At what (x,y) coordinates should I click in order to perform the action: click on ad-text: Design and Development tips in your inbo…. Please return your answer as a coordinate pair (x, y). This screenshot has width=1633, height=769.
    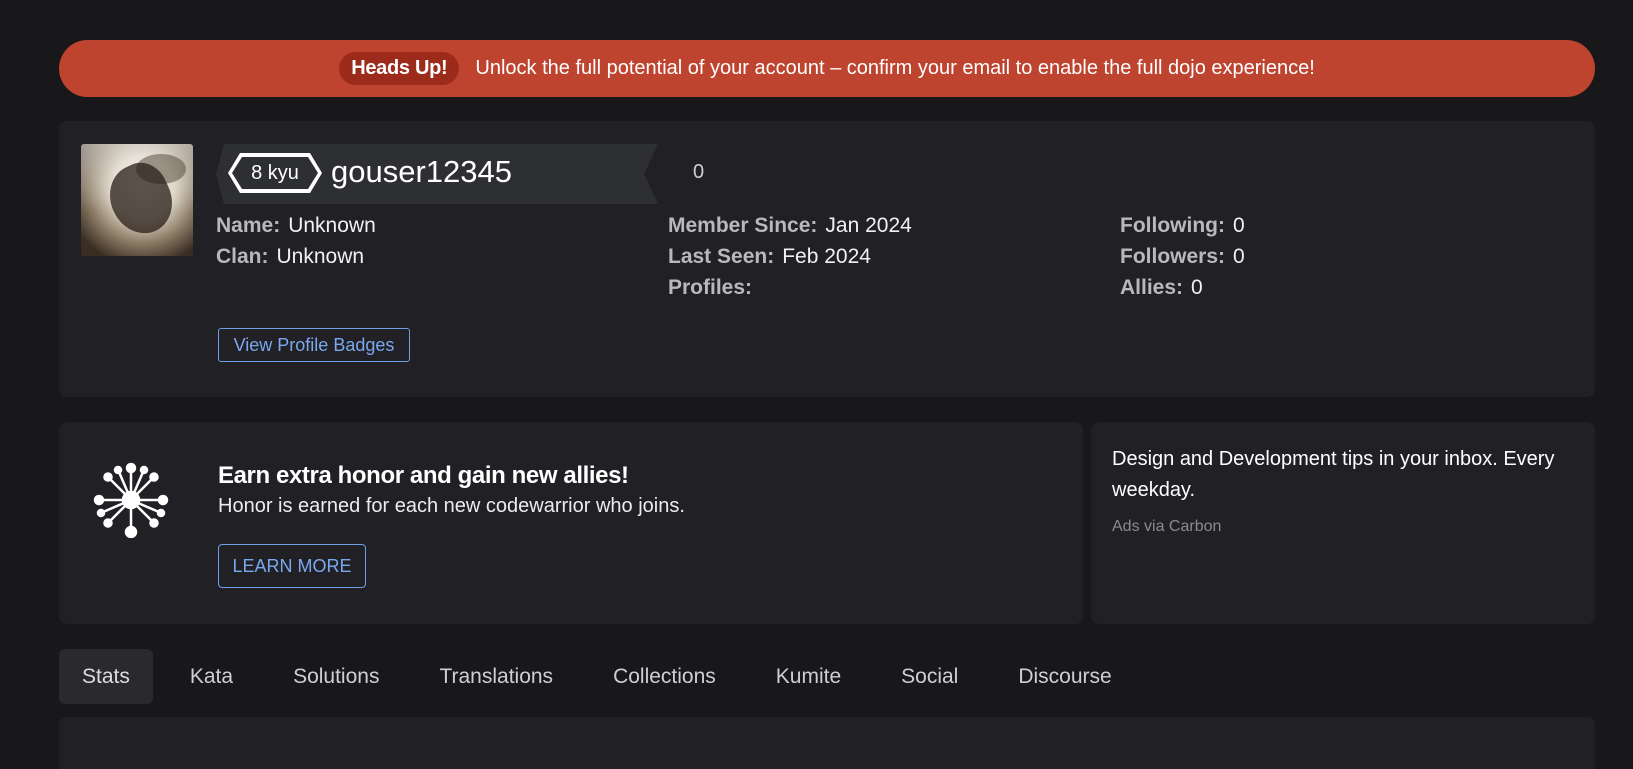
    Looking at the image, I should click on (1347, 475).